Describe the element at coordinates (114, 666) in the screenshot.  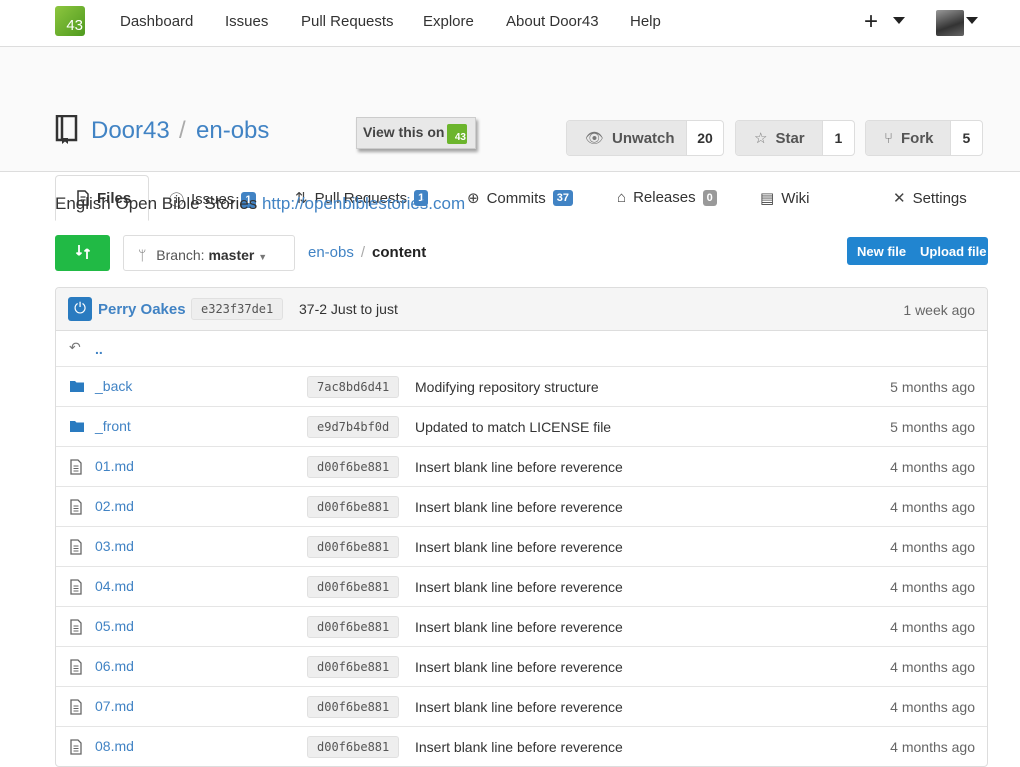
I see `file-name-link: 06.md` at that location.